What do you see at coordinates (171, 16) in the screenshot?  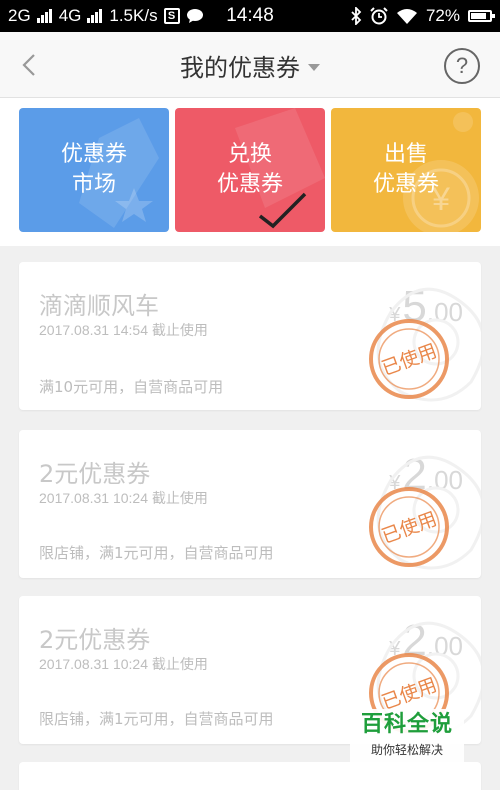 I see `app-s-icon: S` at bounding box center [171, 16].